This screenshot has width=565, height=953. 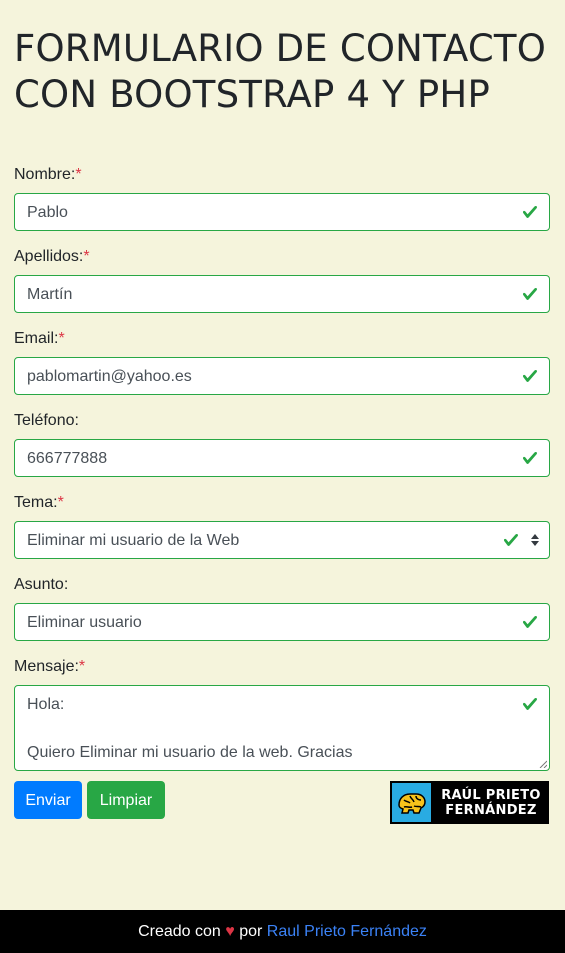 I want to click on tema-value: Eliminar mi usuario de la Web, so click(x=133, y=540).